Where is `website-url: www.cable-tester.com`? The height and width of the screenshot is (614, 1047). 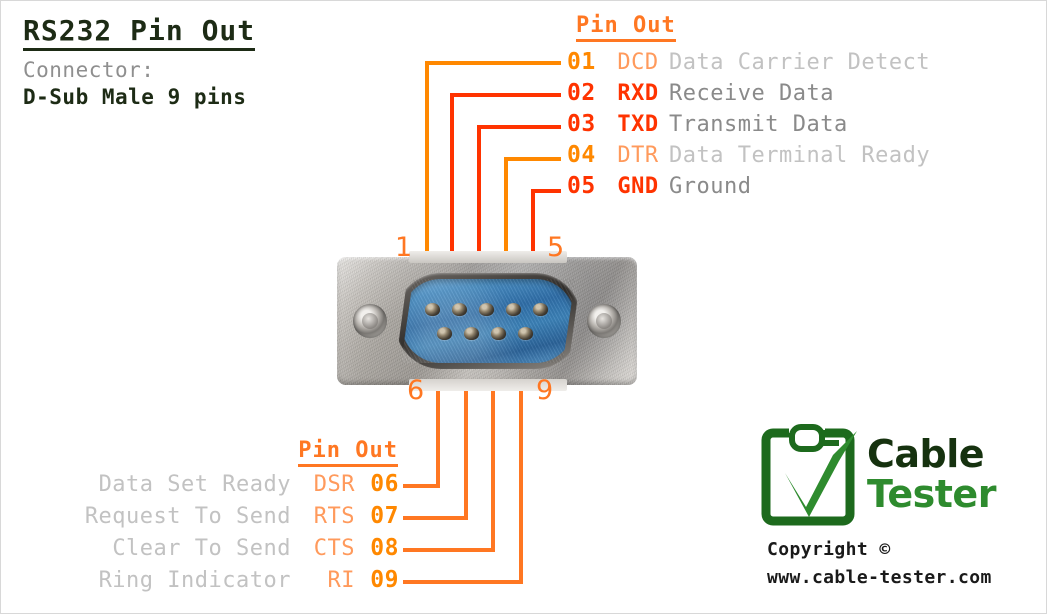
website-url: www.cable-tester.com is located at coordinates (879, 577).